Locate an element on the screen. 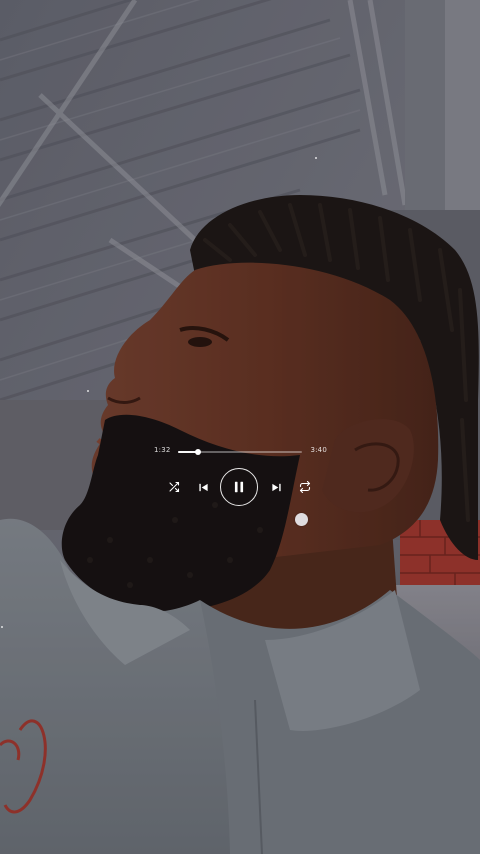 The height and width of the screenshot is (854, 480). progress-slider is located at coordinates (240, 451).